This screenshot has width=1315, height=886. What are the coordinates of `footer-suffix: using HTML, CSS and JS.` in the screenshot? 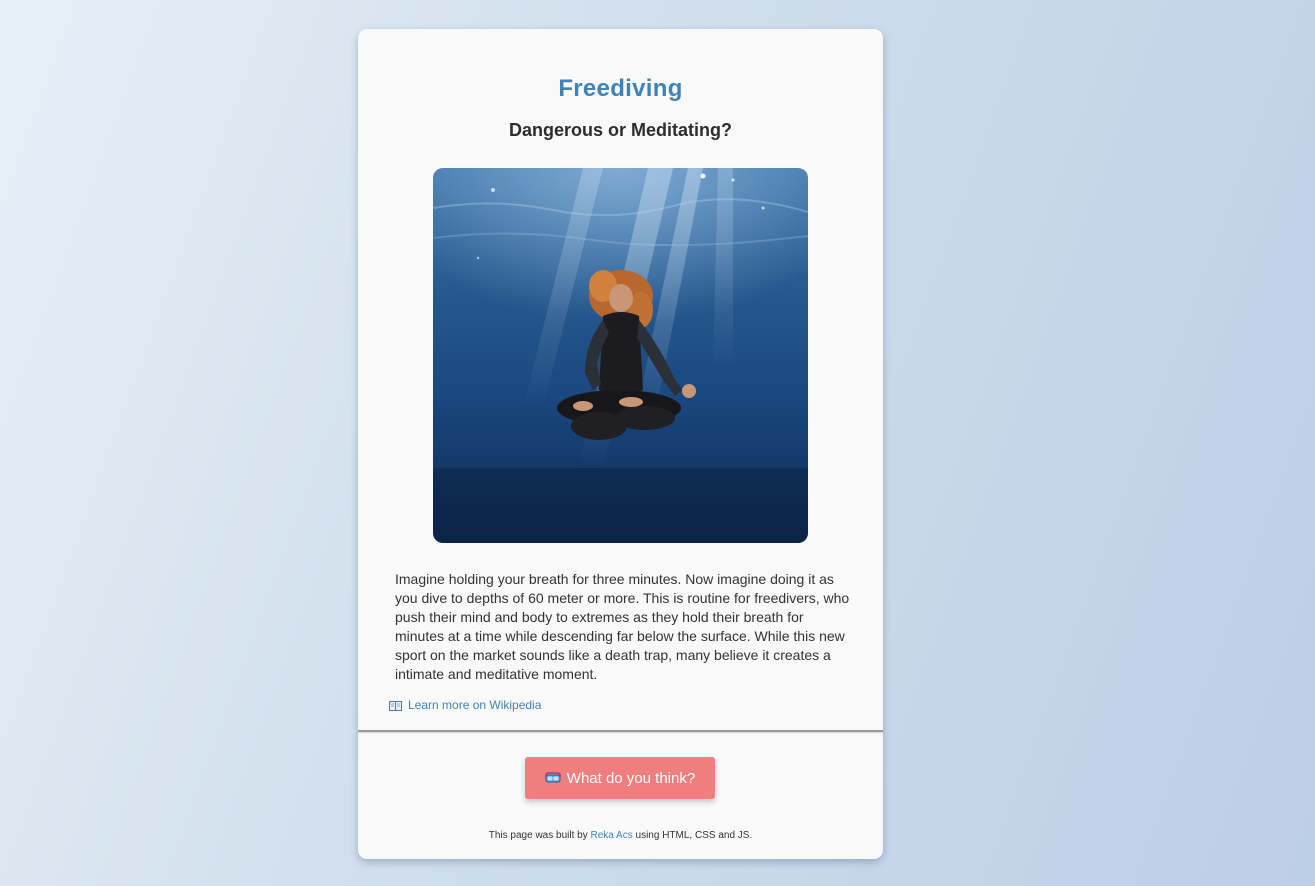 It's located at (692, 835).